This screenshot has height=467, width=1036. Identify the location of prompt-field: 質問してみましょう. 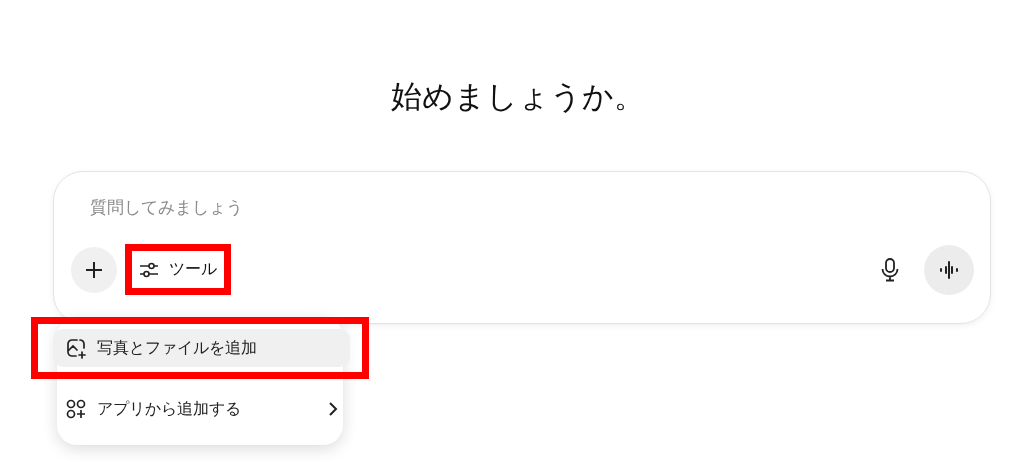
(390, 207).